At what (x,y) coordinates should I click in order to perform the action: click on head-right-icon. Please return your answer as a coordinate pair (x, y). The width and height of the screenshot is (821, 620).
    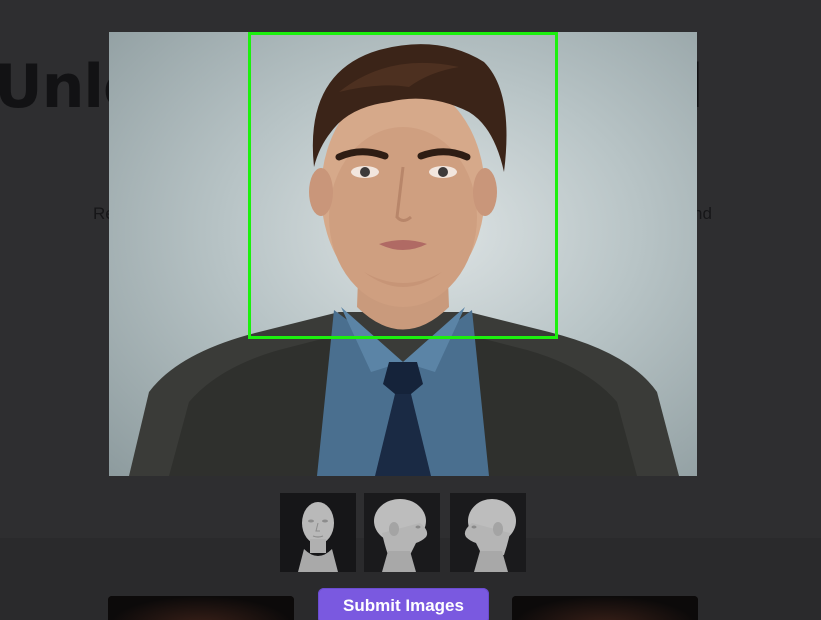
    Looking at the image, I should click on (402, 532).